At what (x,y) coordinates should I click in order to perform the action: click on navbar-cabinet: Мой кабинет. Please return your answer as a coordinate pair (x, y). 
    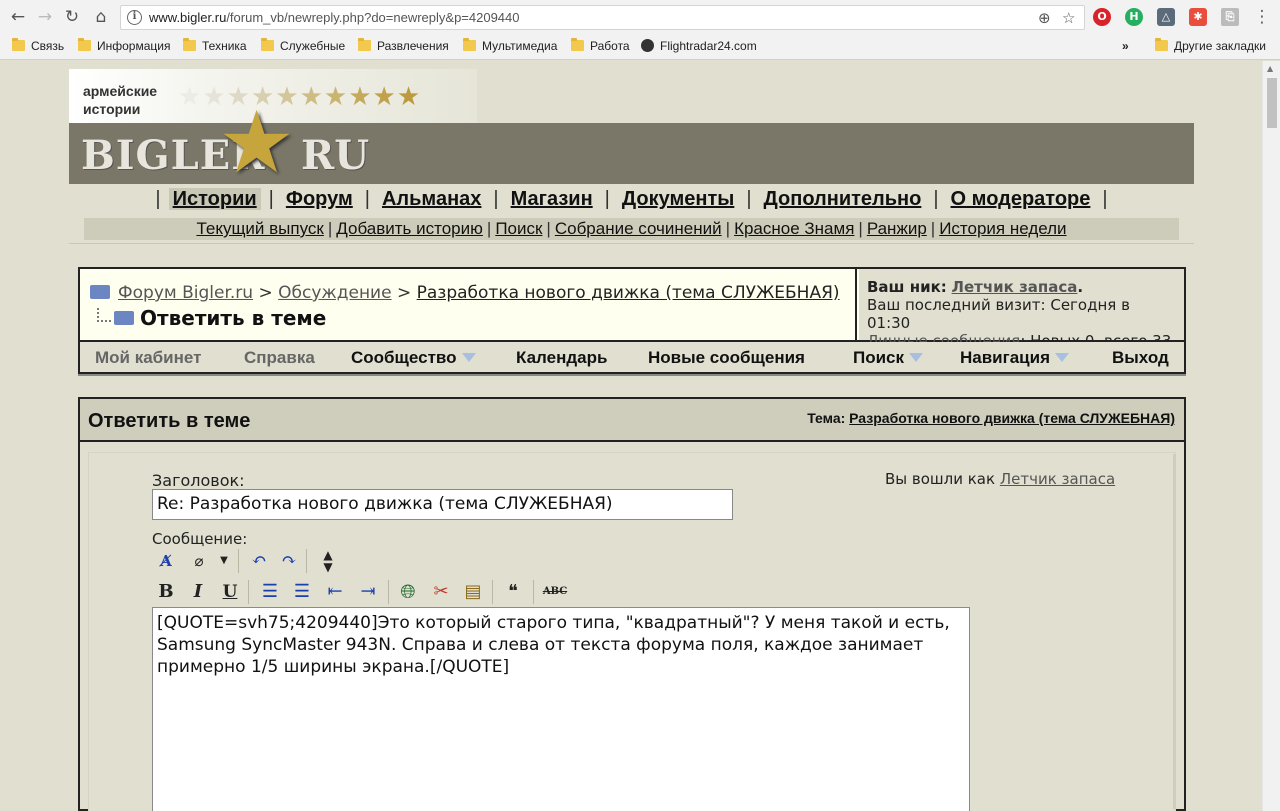
    Looking at the image, I should click on (148, 358).